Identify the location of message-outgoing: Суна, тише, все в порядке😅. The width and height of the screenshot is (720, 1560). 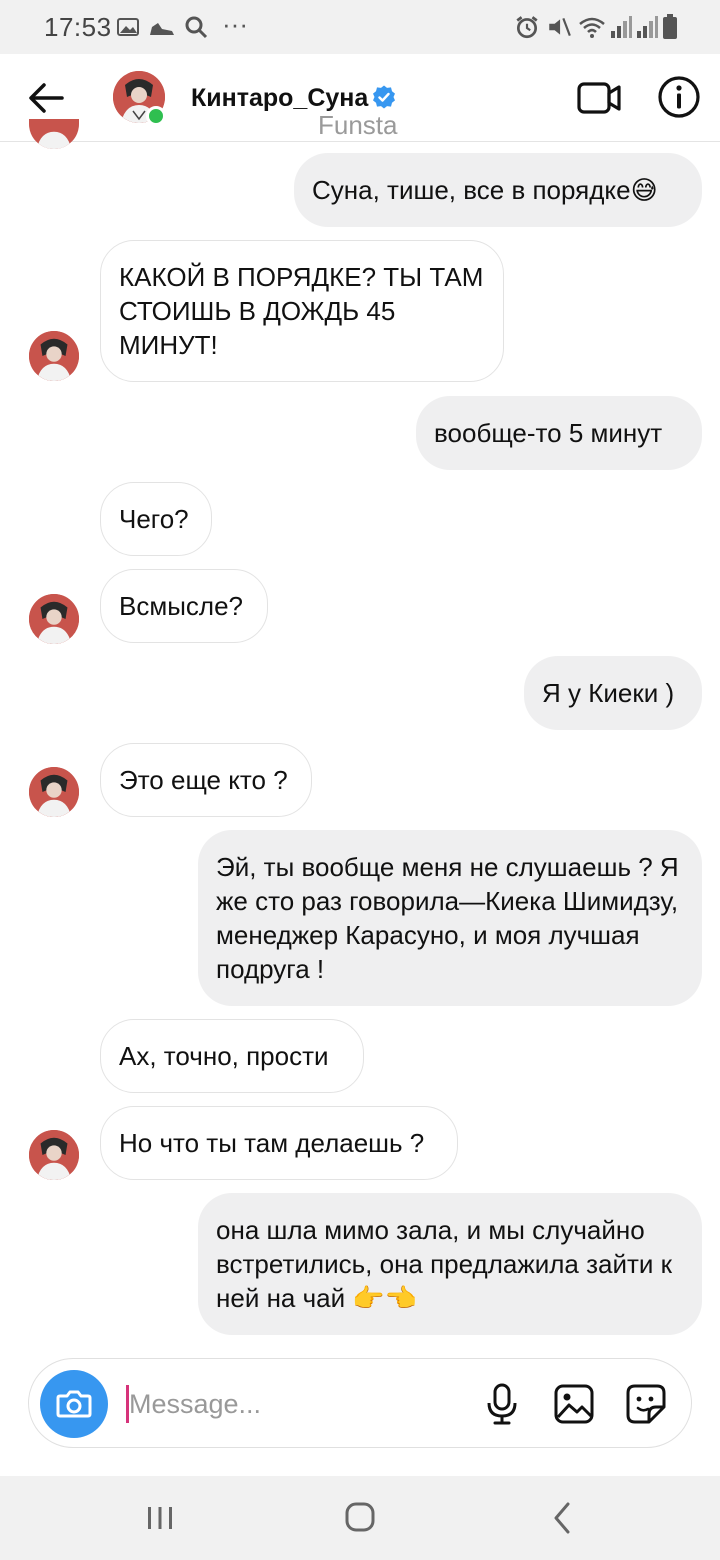
(498, 190).